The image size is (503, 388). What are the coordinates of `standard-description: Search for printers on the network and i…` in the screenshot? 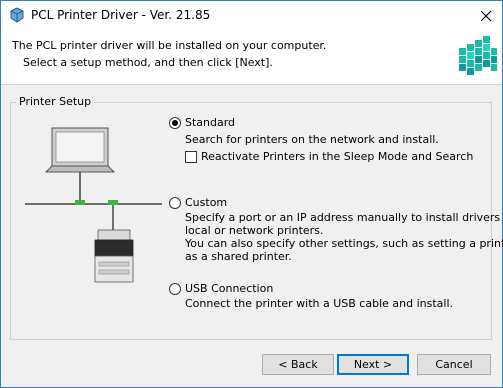 It's located at (312, 139).